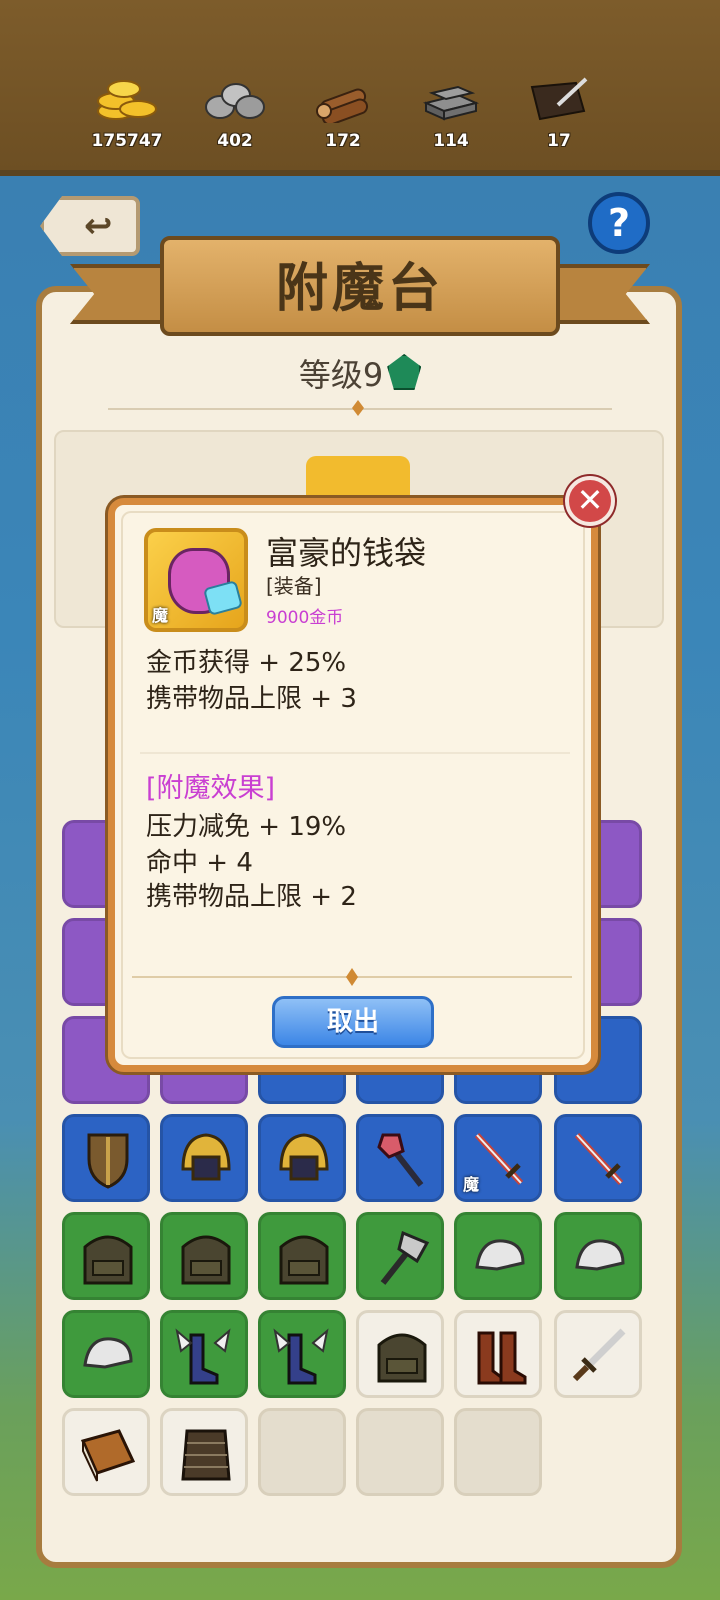 This screenshot has height=1600, width=720. I want to click on iron-ingot-icon, so click(451, 99).